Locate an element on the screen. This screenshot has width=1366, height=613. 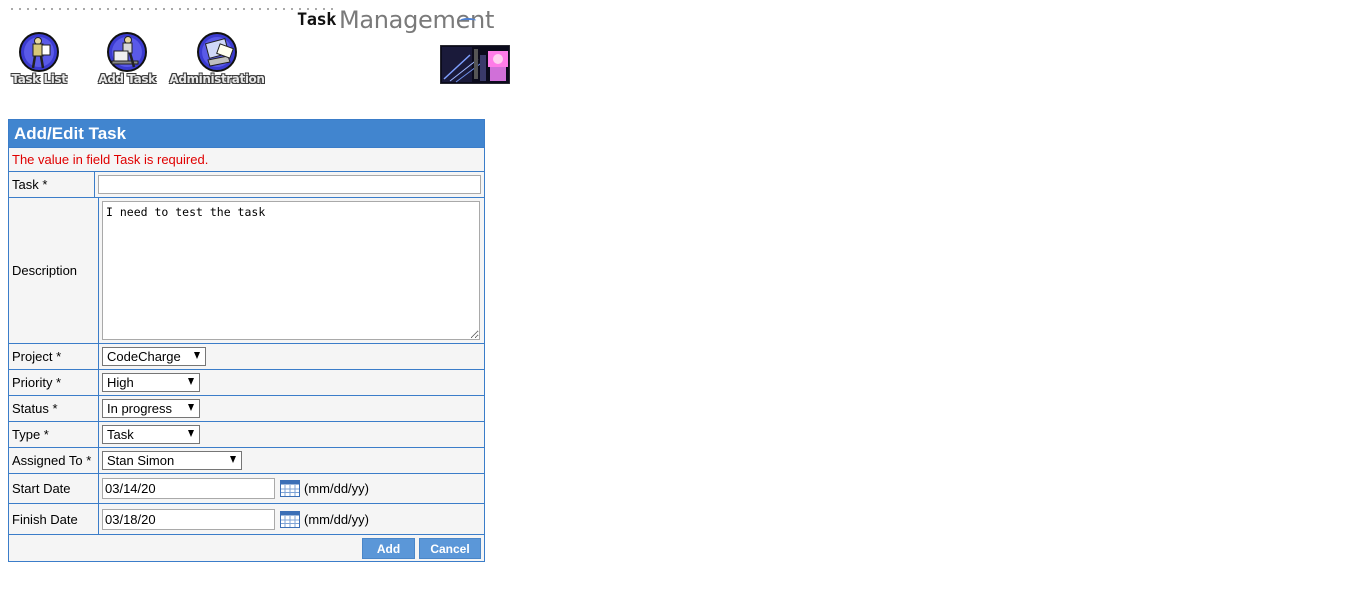
type-row: Type * Task is located at coordinates (246, 434).